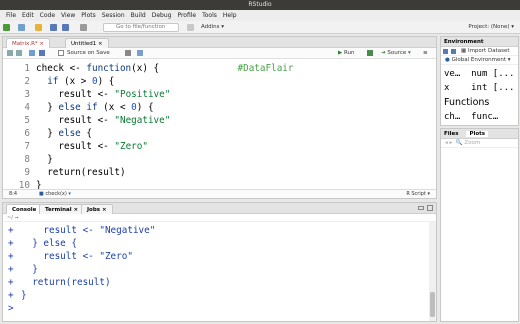 This screenshot has height=324, width=520. What do you see at coordinates (445, 51) in the screenshot?
I see `open-icon` at bounding box center [445, 51].